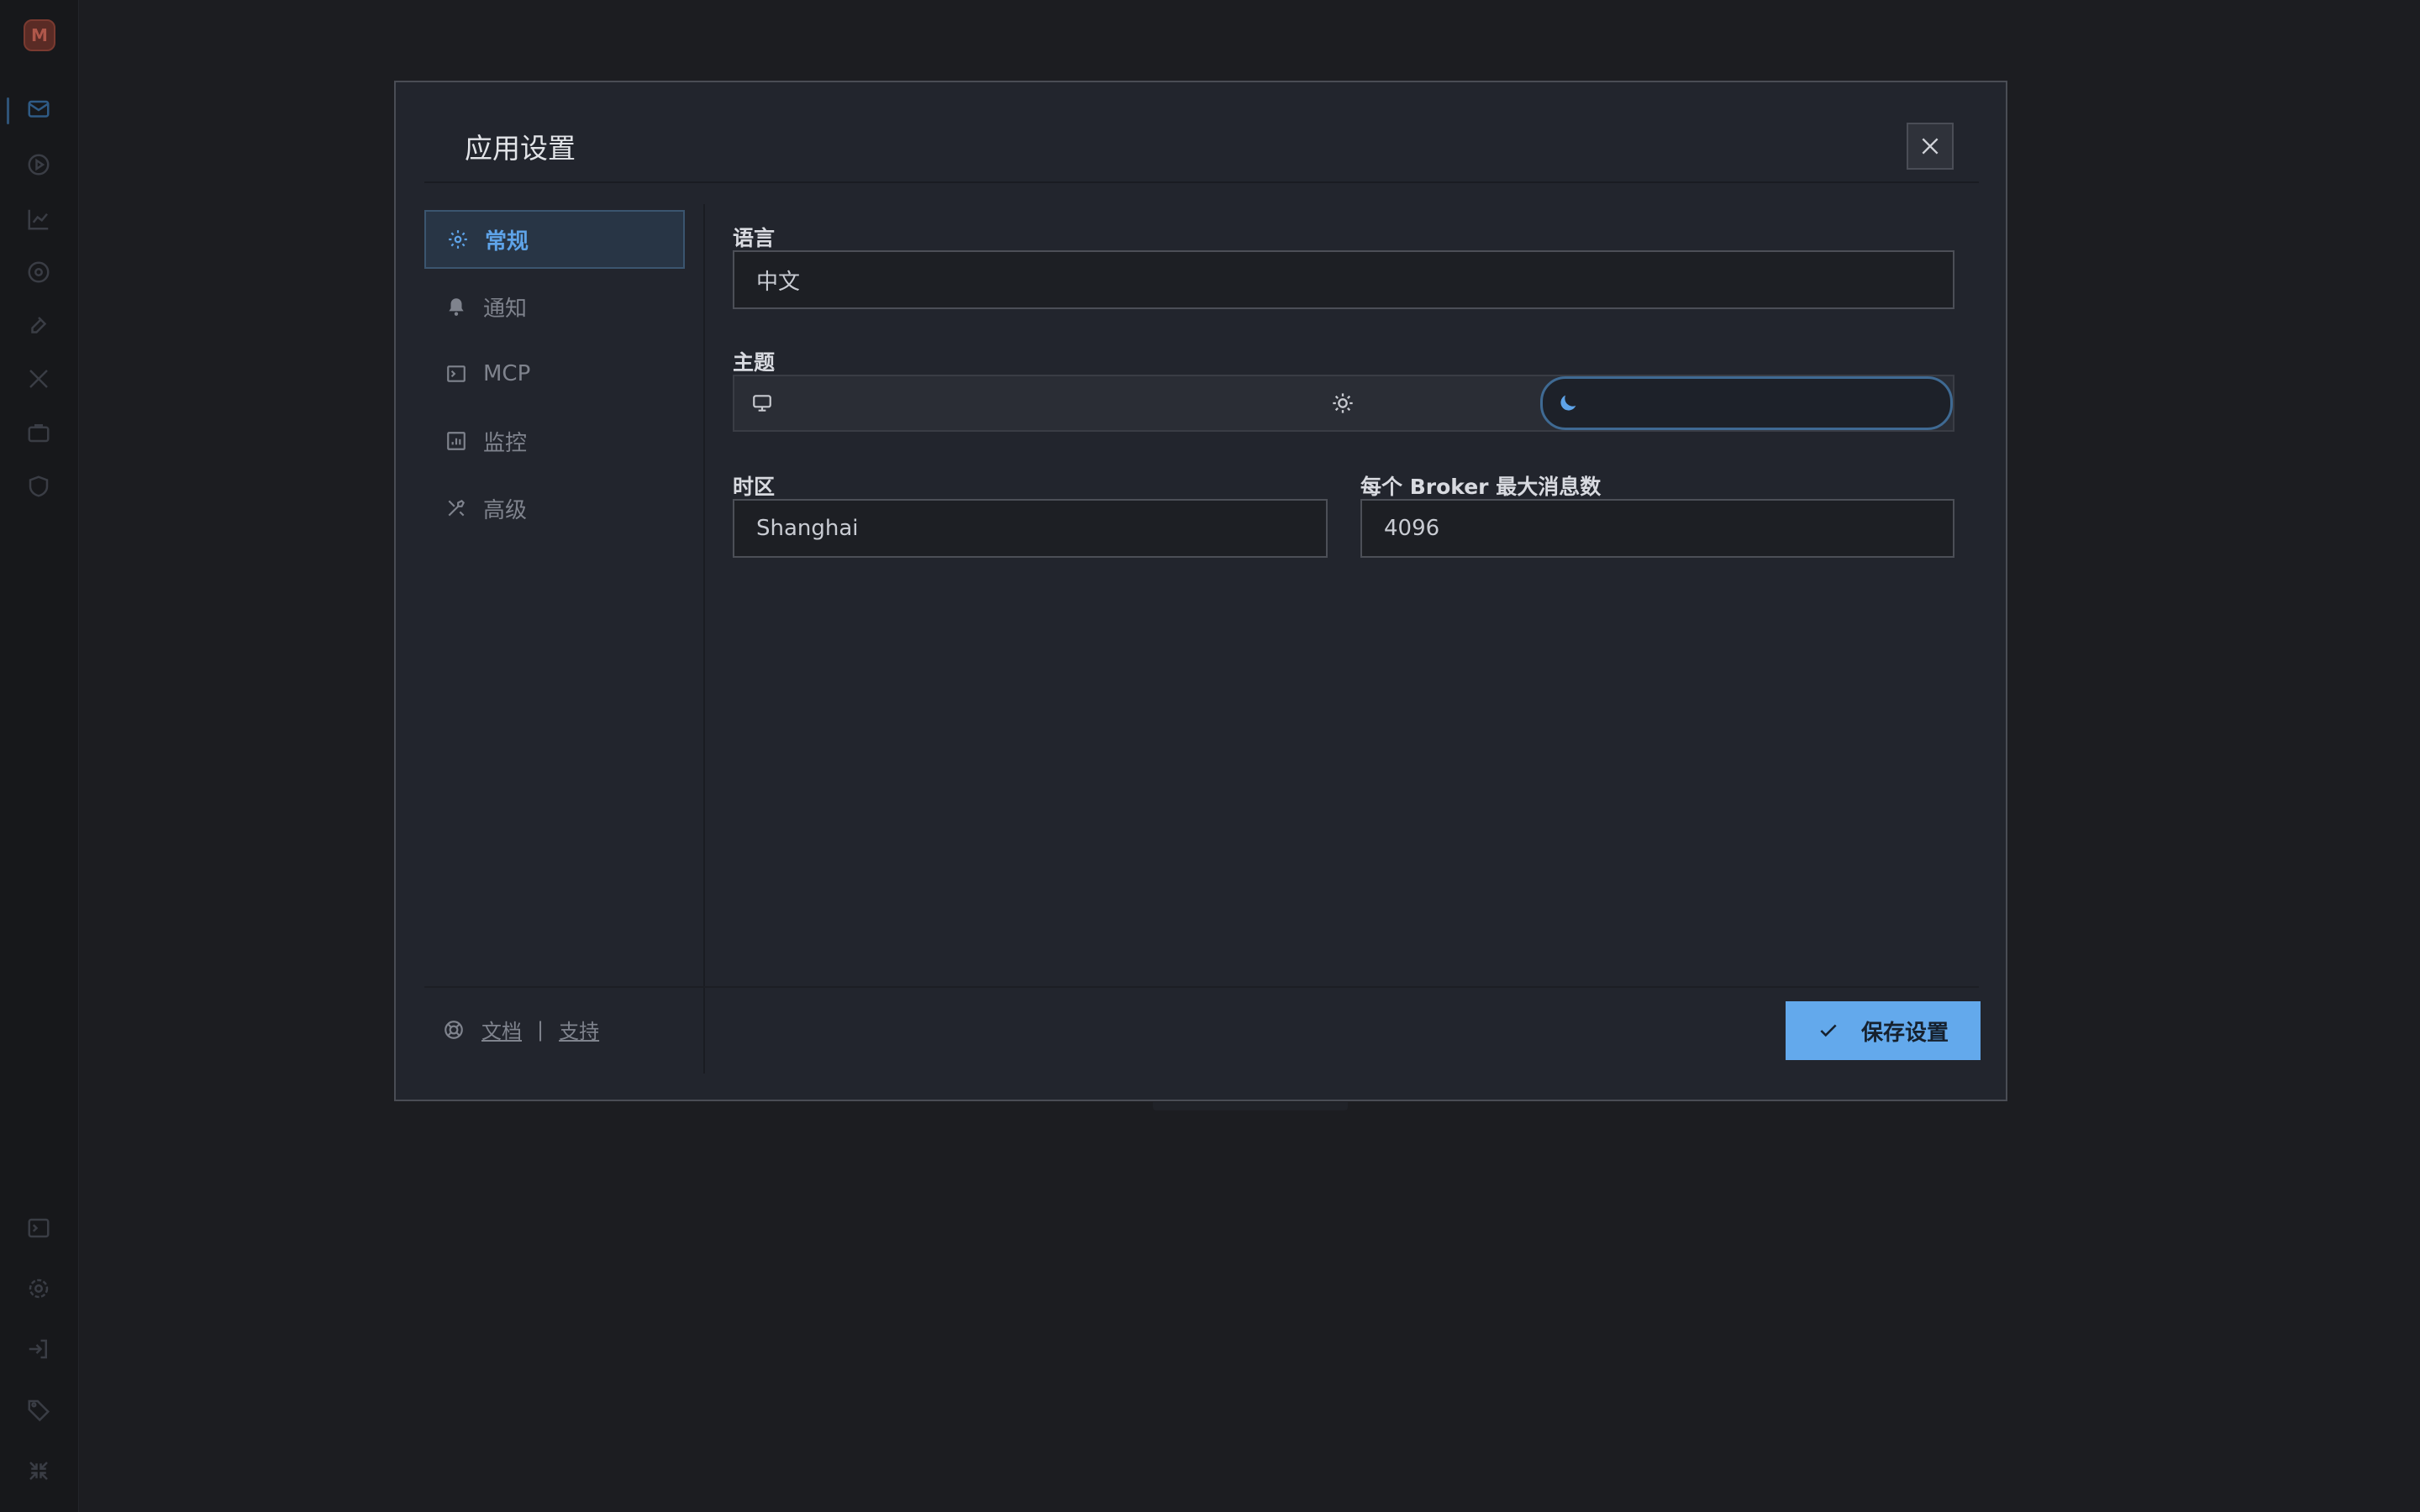  I want to click on app-logo-letter: M, so click(39, 35).